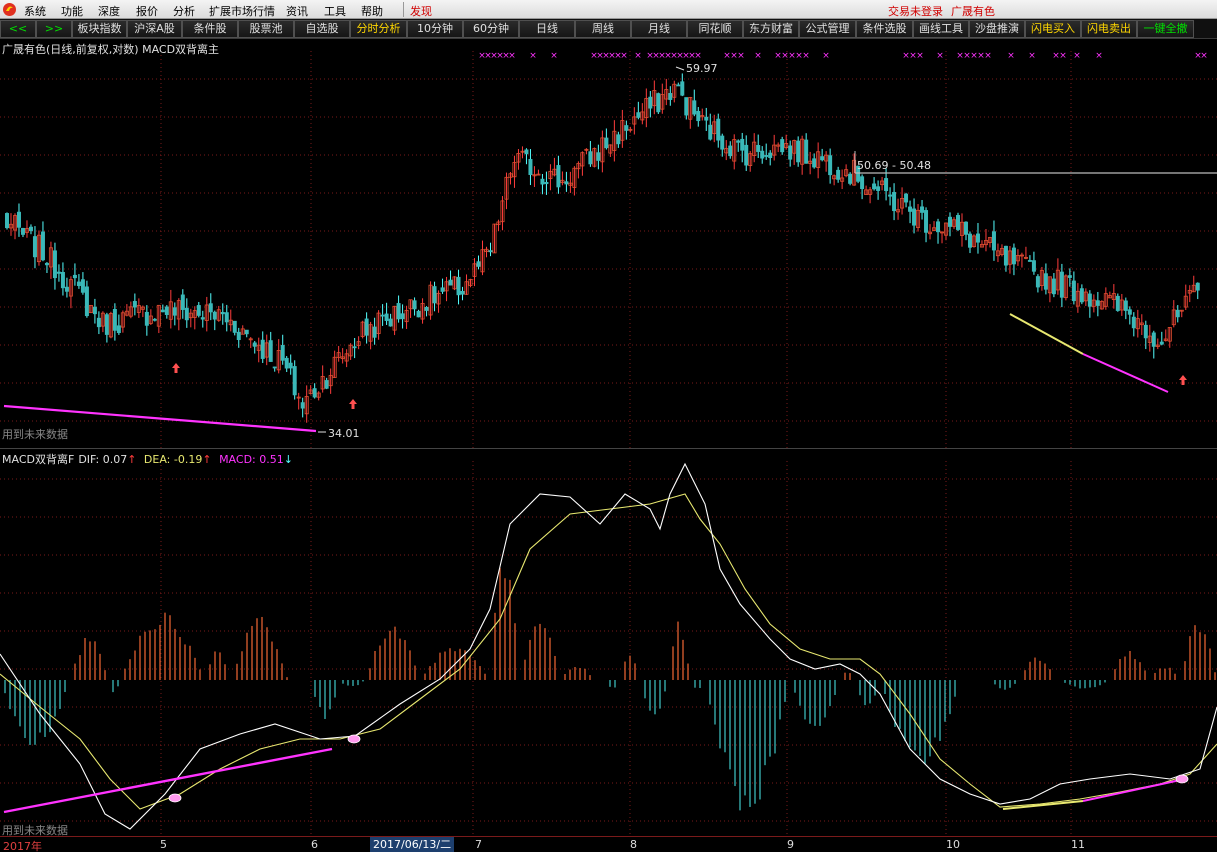 This screenshot has height=852, width=1217. Describe the element at coordinates (1046, 334) in the screenshot. I see `price-trend-line` at that location.